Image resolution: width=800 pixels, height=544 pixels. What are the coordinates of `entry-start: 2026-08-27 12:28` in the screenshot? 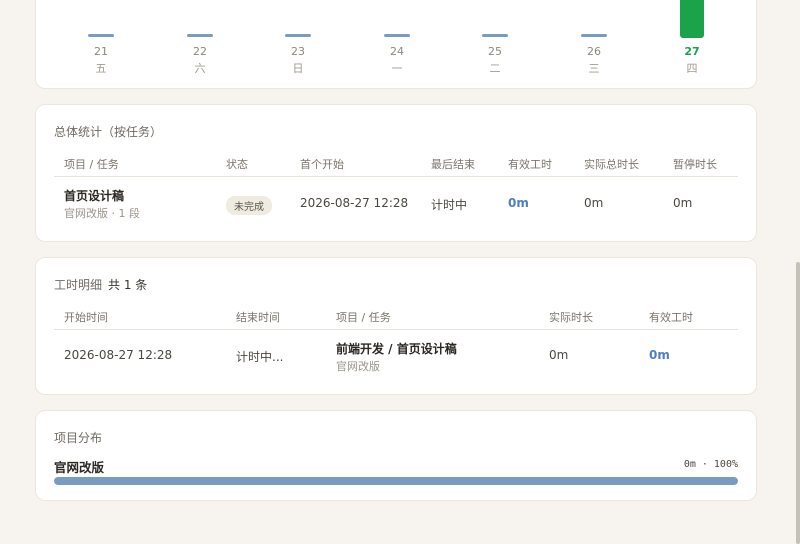 It's located at (118, 355).